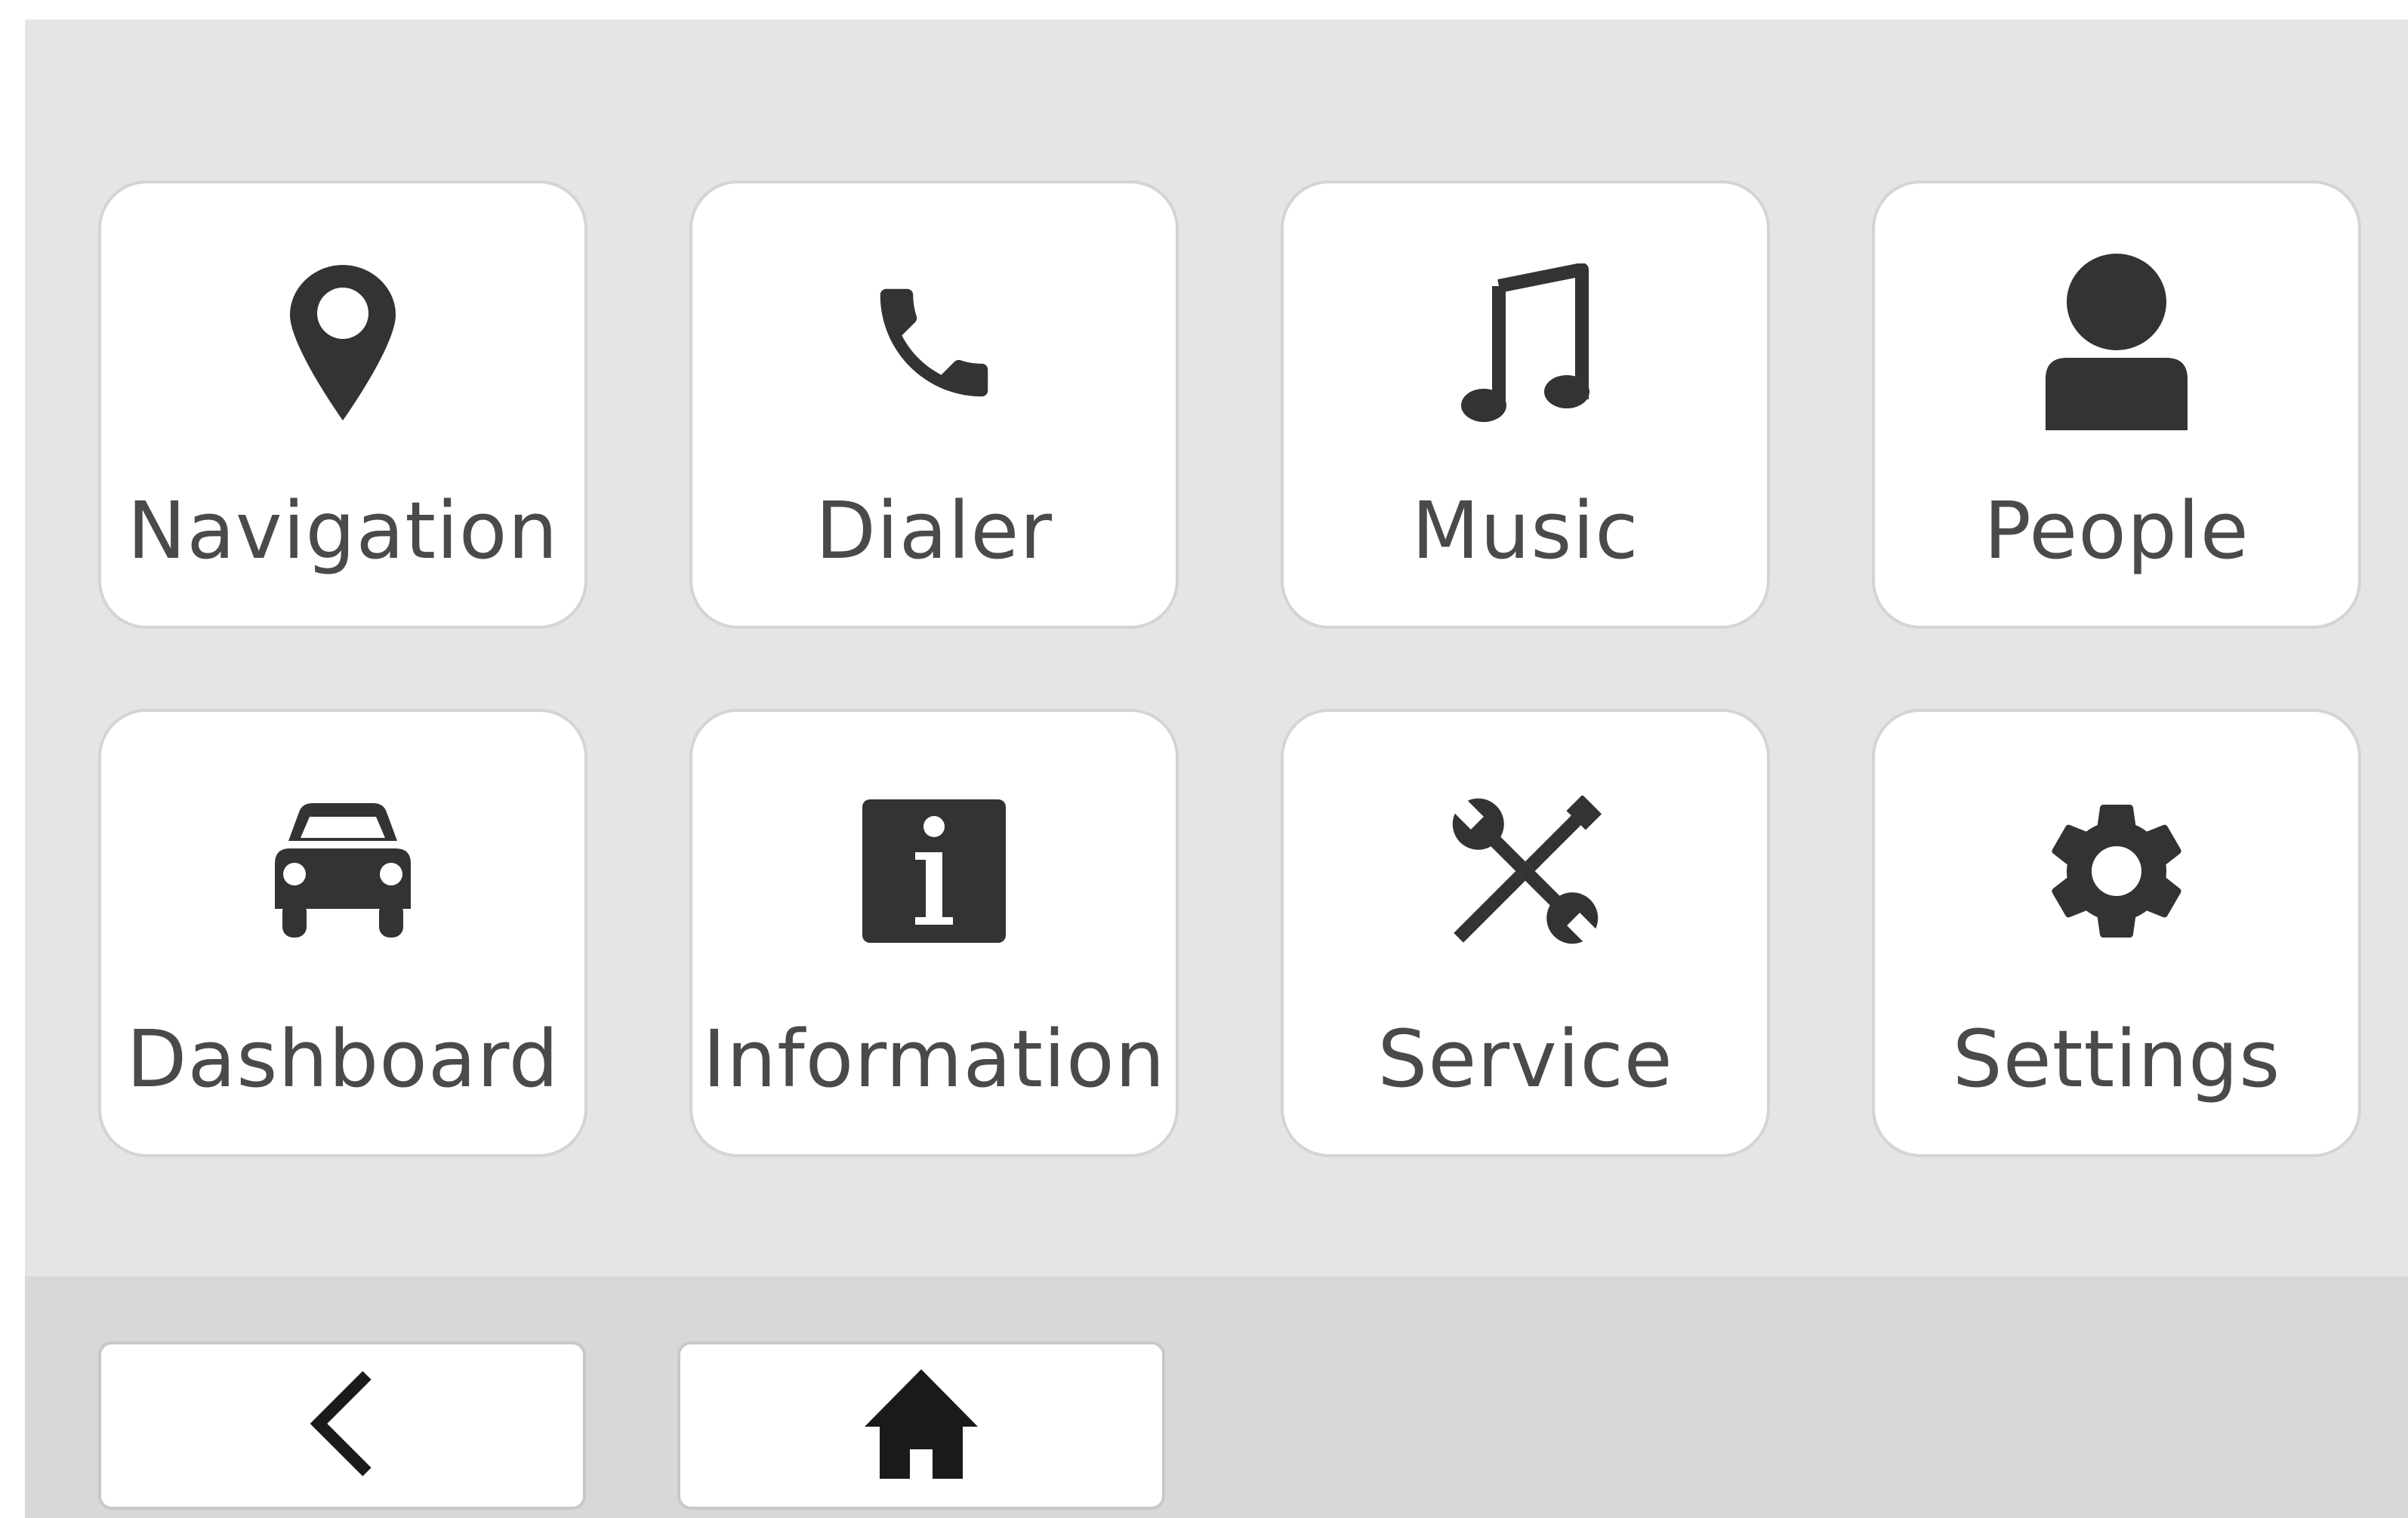 The width and height of the screenshot is (2408, 1518). I want to click on tile-label: Dialer, so click(934, 531).